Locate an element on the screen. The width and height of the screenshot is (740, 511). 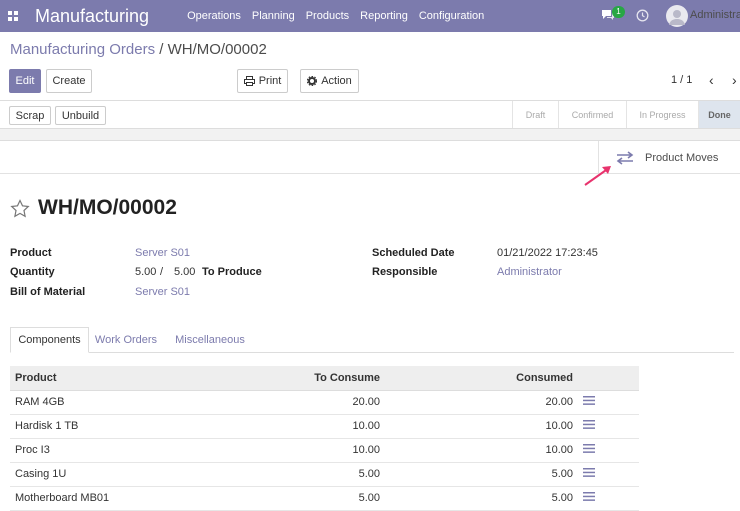
table-row: Hardisk 1 TB 10.00 10.00 is located at coordinates (324, 426).